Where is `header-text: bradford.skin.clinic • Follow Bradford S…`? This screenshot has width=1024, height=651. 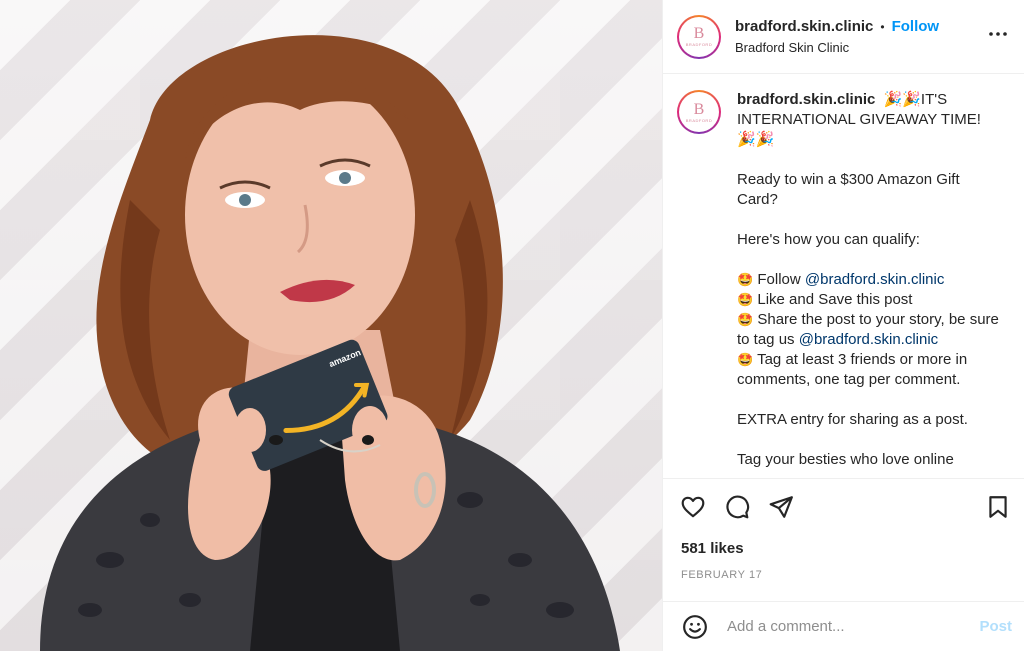
header-text: bradford.skin.clinic • Follow Bradford S… is located at coordinates (860, 36).